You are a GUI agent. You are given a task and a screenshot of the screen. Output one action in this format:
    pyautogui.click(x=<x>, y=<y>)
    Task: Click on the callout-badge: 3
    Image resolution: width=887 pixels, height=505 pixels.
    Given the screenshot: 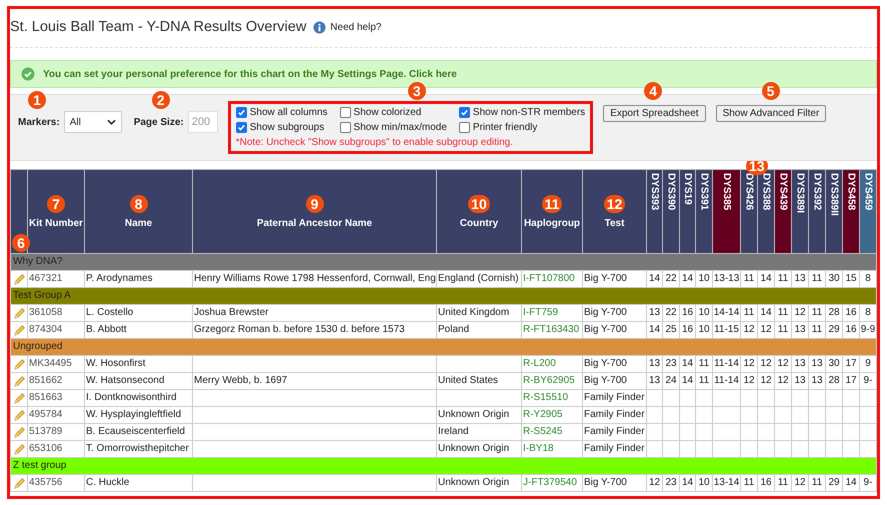 What is the action you would take?
    pyautogui.click(x=417, y=91)
    